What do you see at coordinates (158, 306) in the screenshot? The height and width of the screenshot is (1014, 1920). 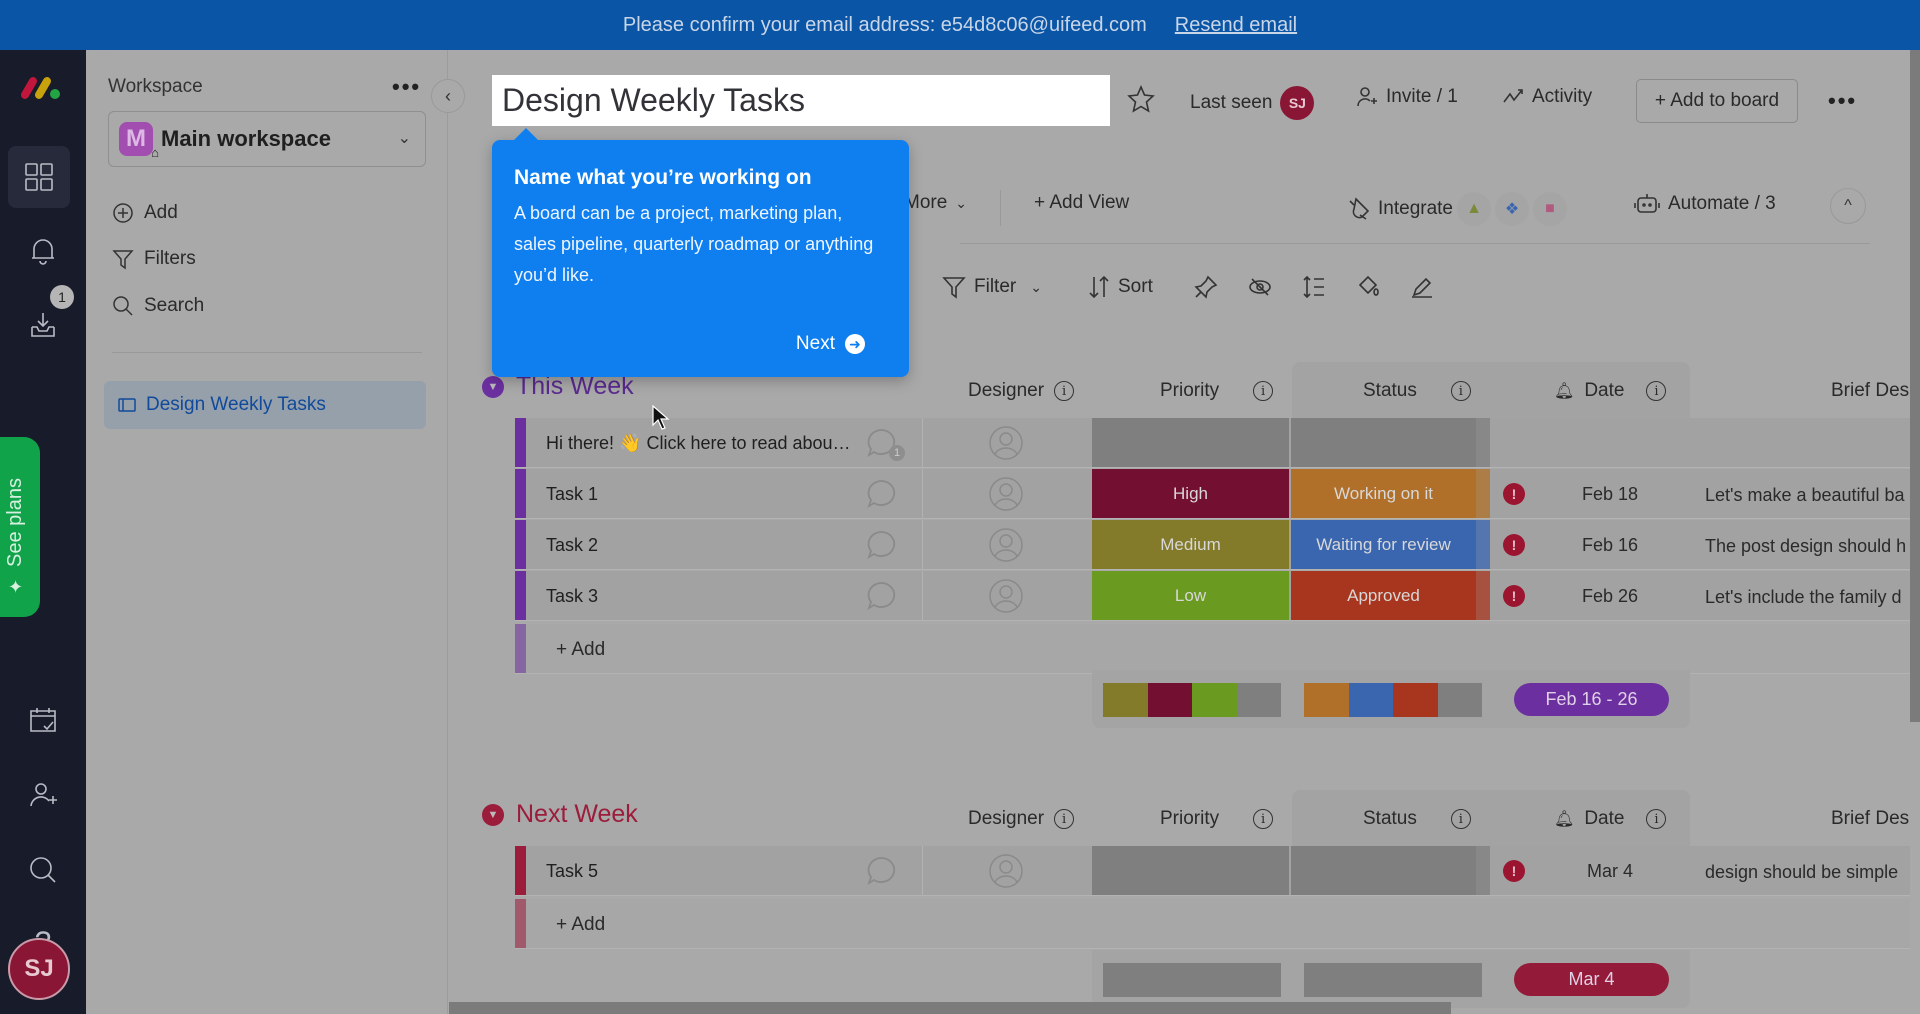 I see `workspace-search-button: Search` at bounding box center [158, 306].